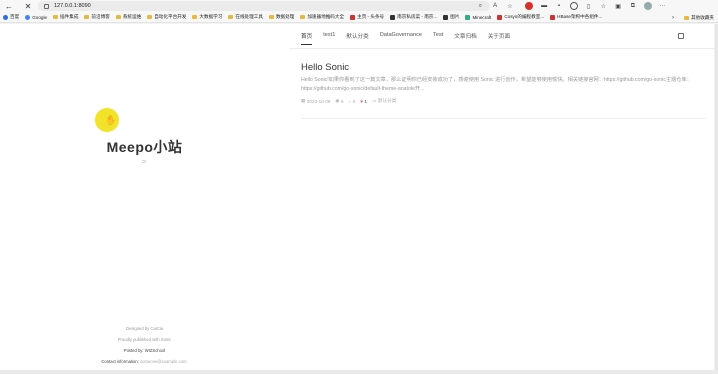 The width and height of the screenshot is (718, 374). What do you see at coordinates (144, 339) in the screenshot?
I see `published-with: Proudly published with Sonic` at bounding box center [144, 339].